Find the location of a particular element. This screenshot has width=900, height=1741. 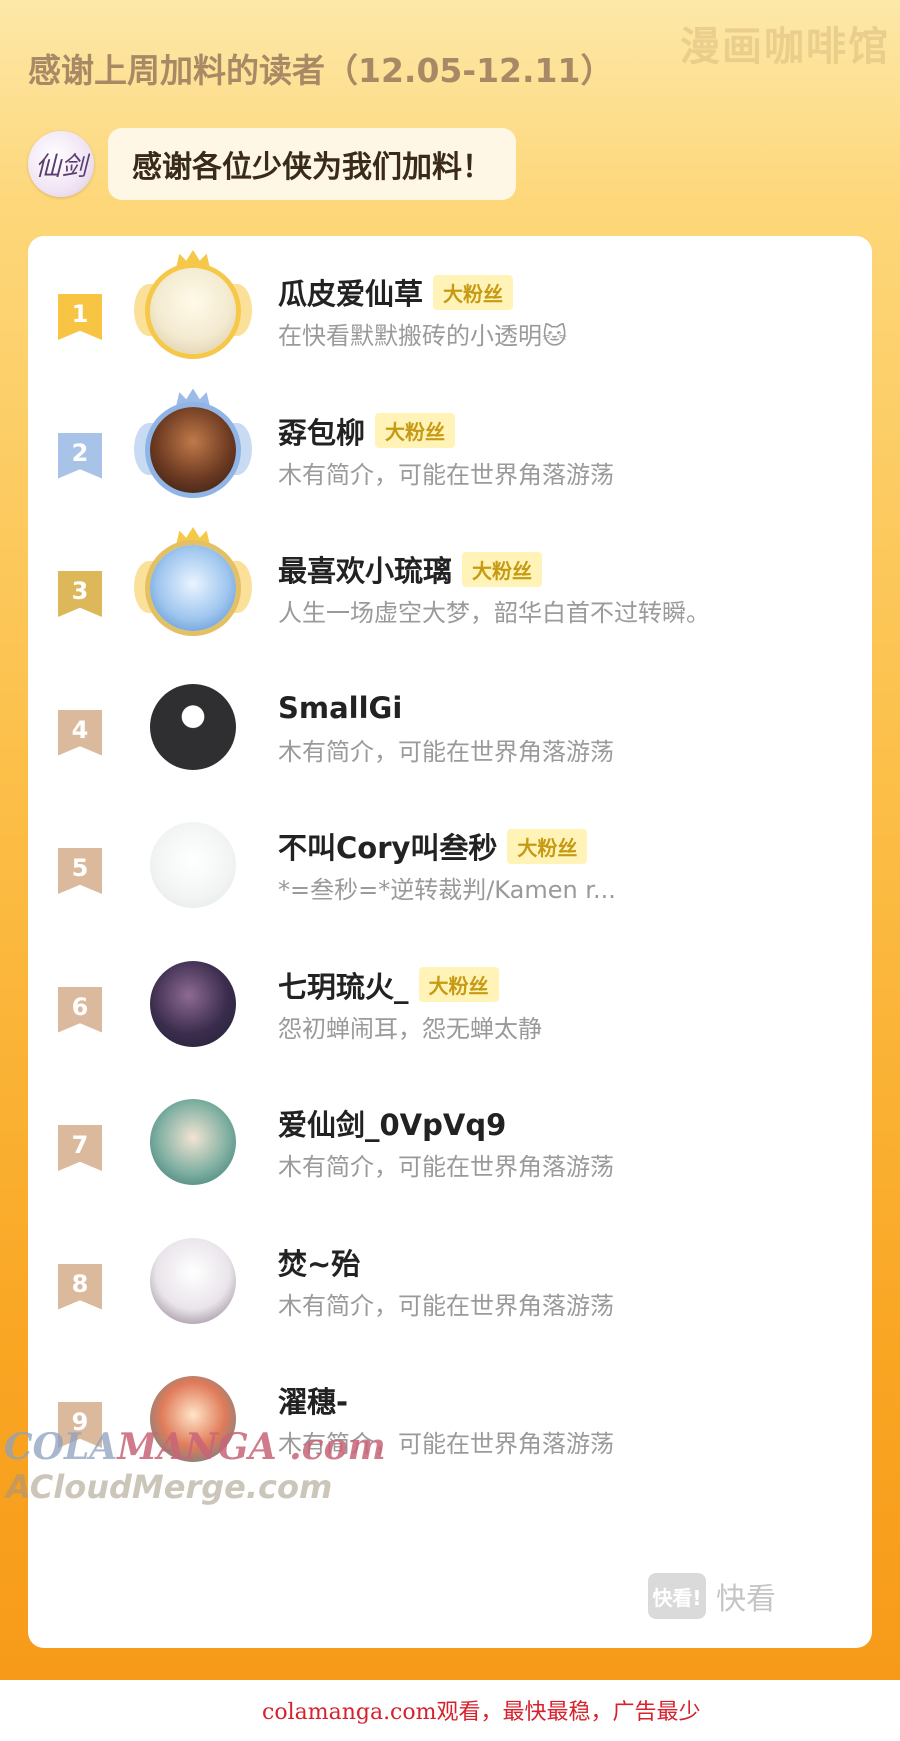

rank-ribbon: 8 is located at coordinates (80, 1286).